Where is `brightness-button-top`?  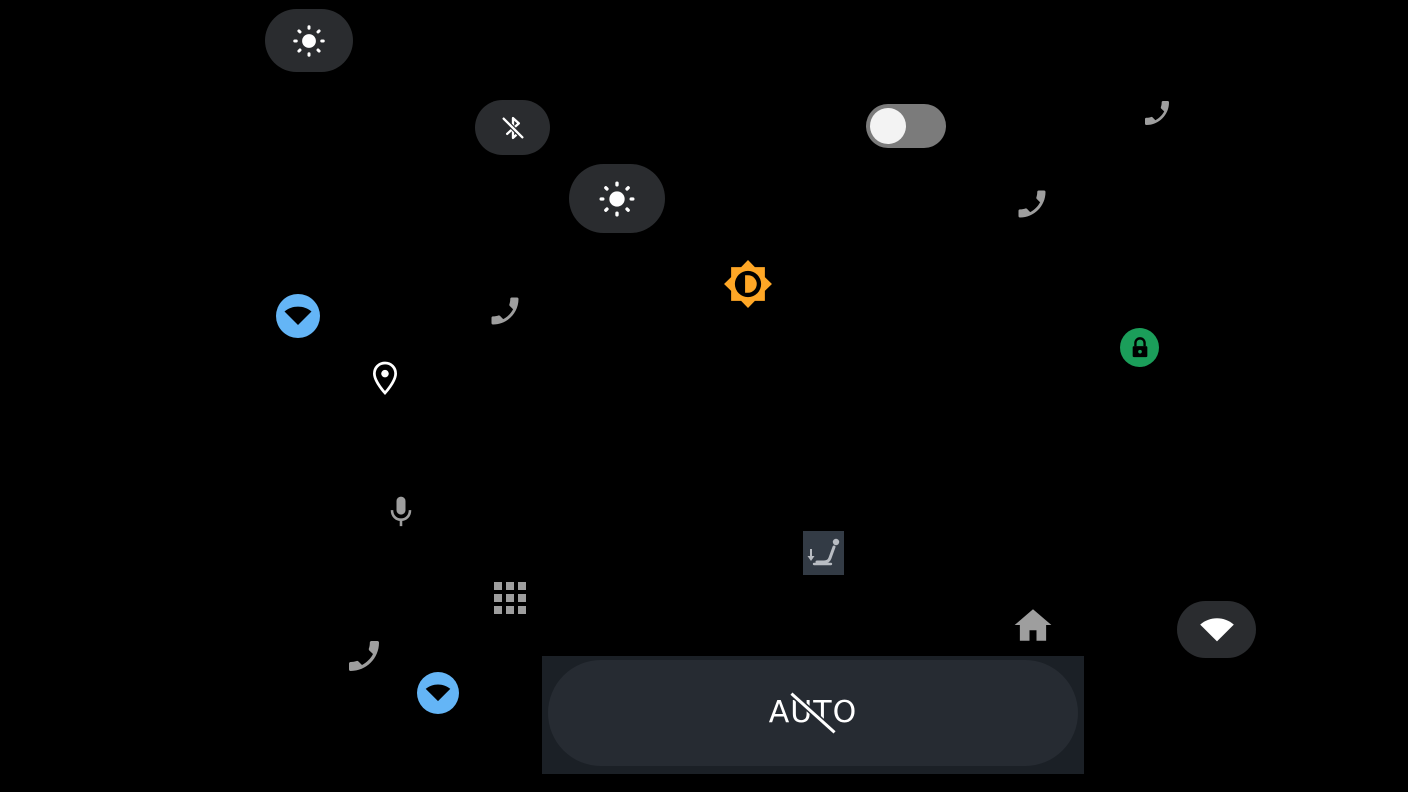 brightness-button-top is located at coordinates (309, 40).